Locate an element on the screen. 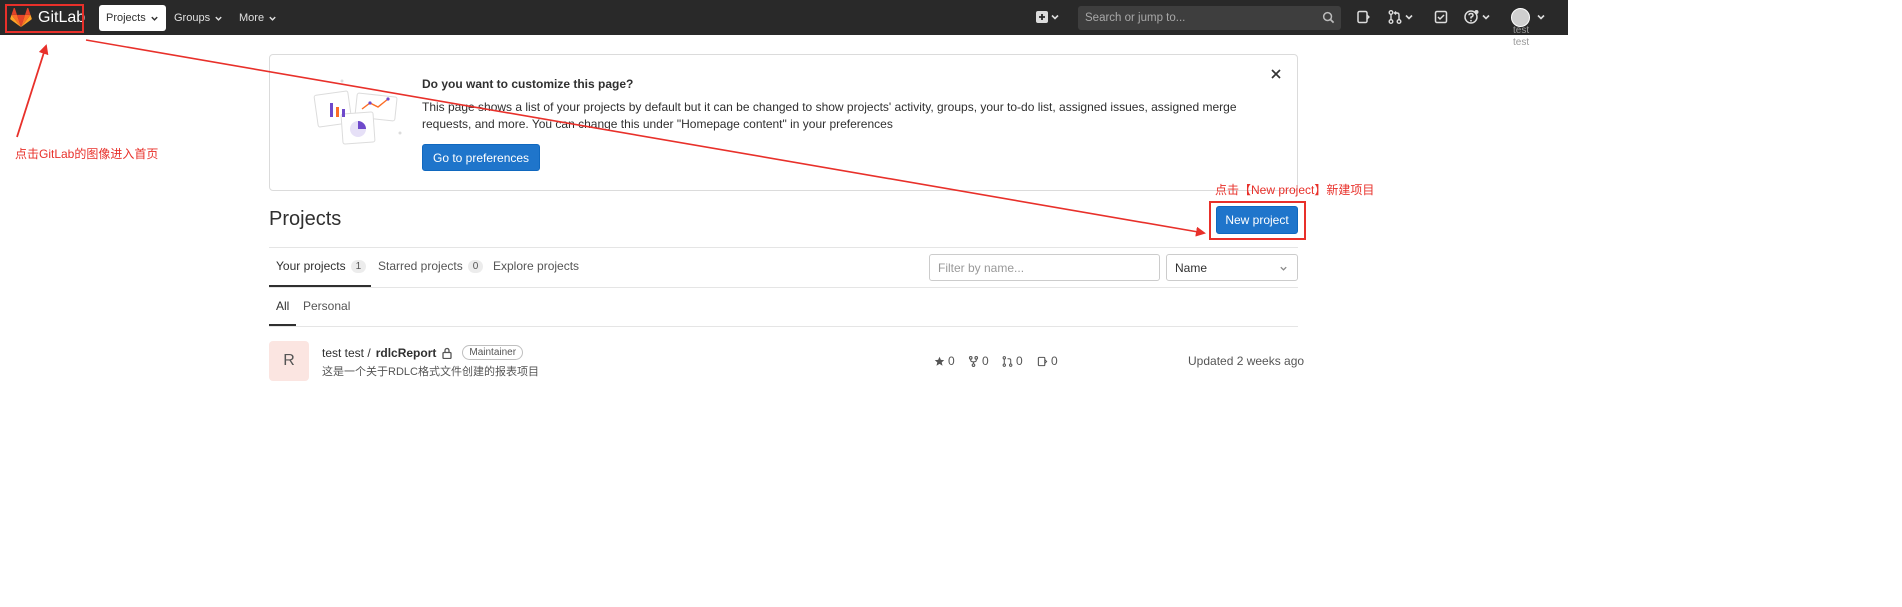 This screenshot has height=607, width=1902. arrow-to-logo is located at coordinates (32, 91).